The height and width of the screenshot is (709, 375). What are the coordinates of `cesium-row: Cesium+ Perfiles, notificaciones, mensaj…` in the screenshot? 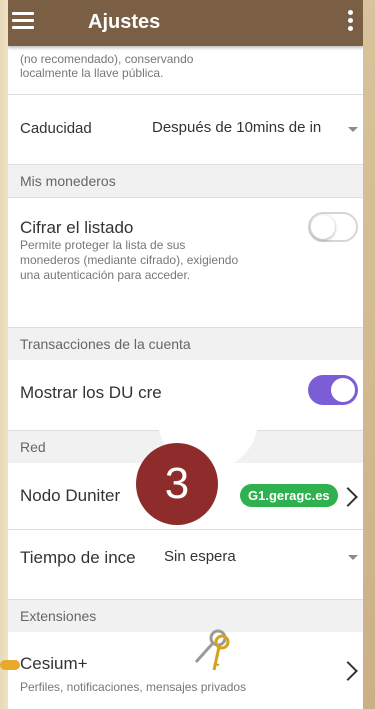 It's located at (185, 670).